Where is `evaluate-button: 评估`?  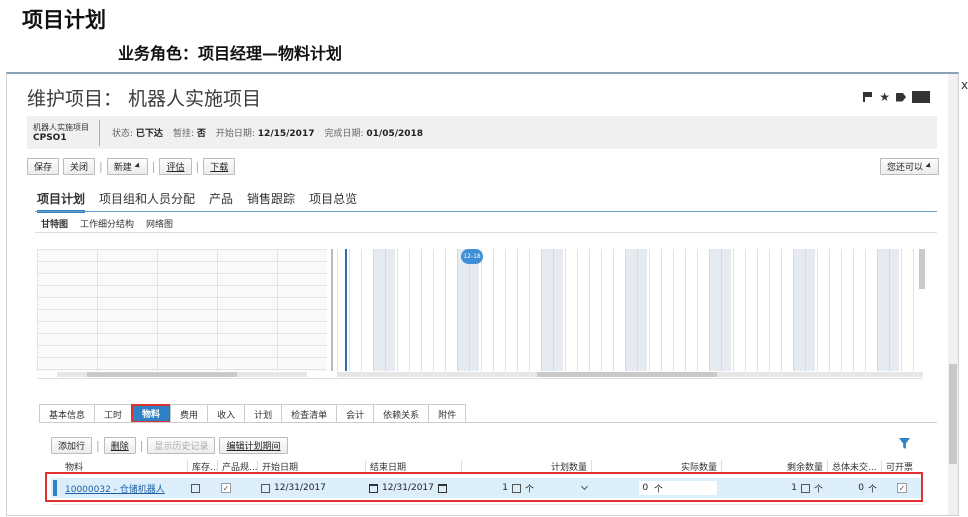 evaluate-button: 评估 is located at coordinates (175, 166).